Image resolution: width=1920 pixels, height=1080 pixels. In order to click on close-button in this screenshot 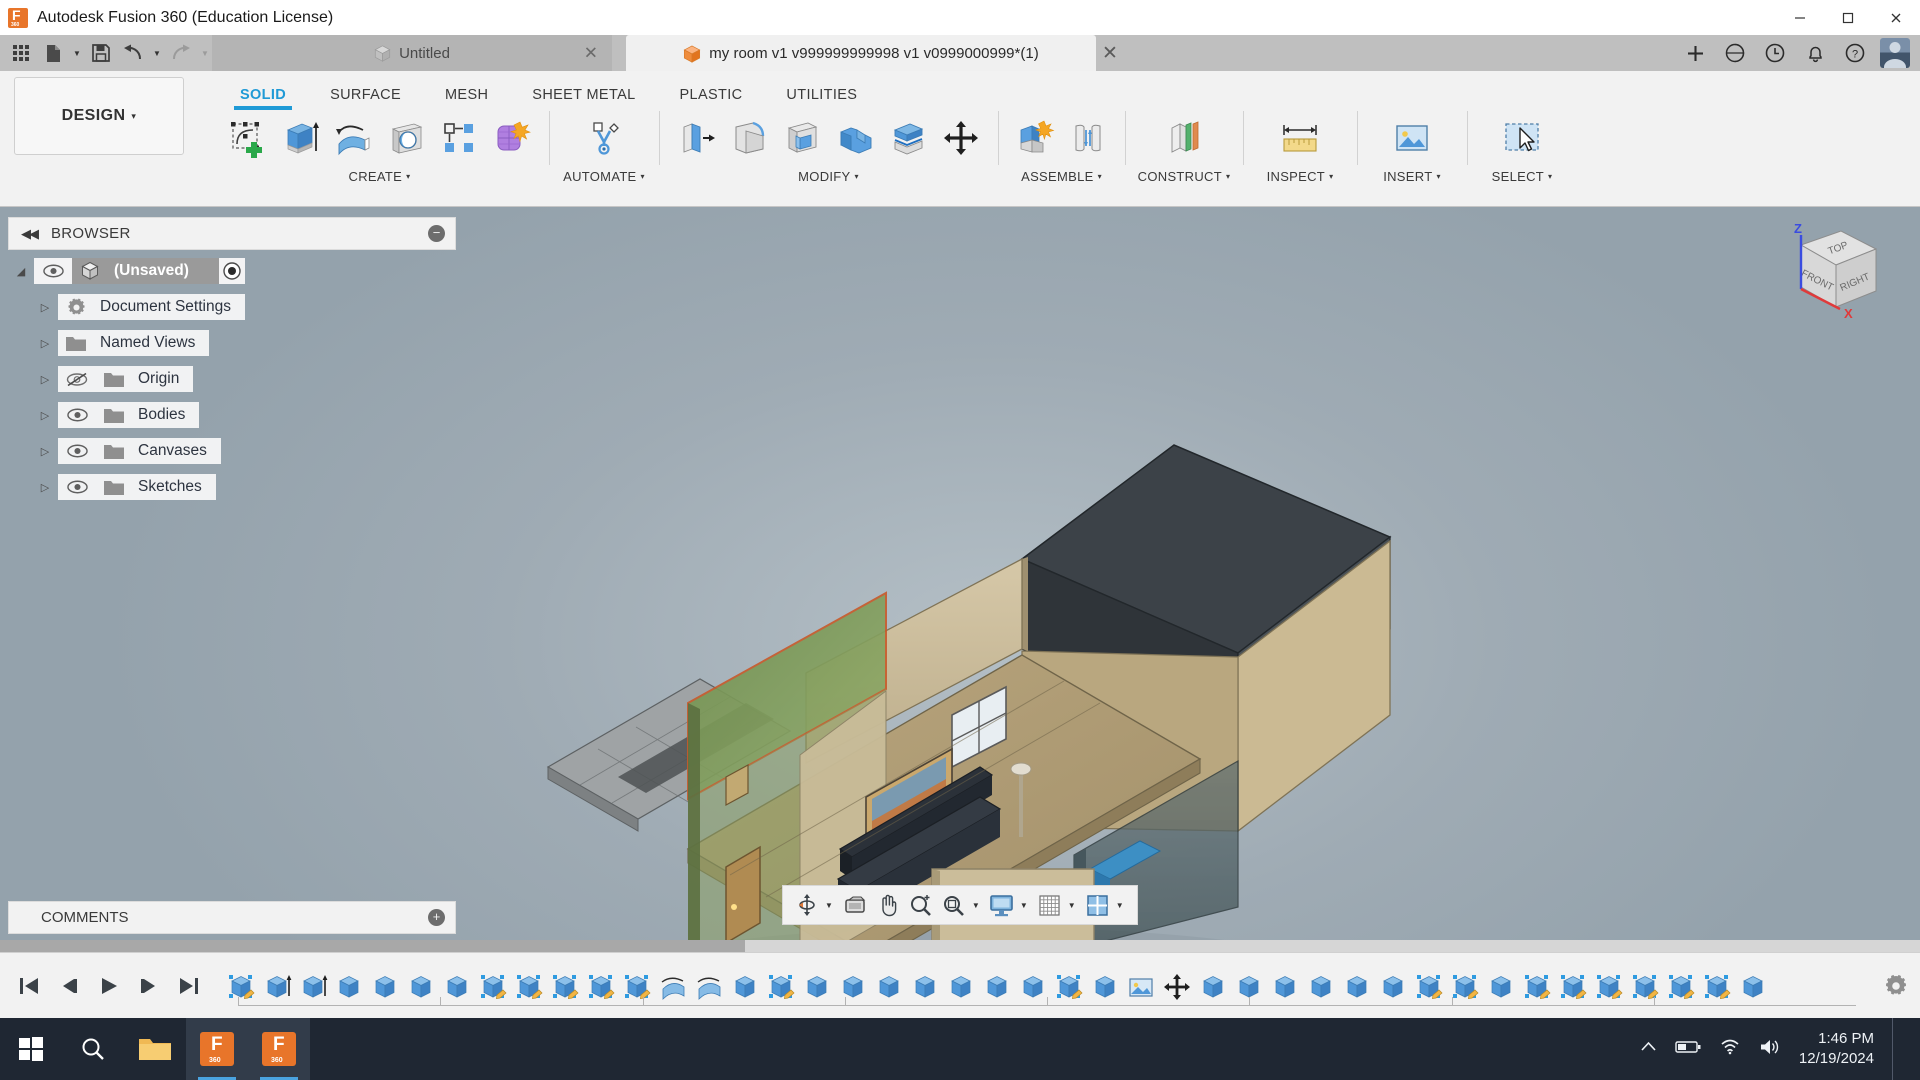, I will do `click(1896, 17)`.